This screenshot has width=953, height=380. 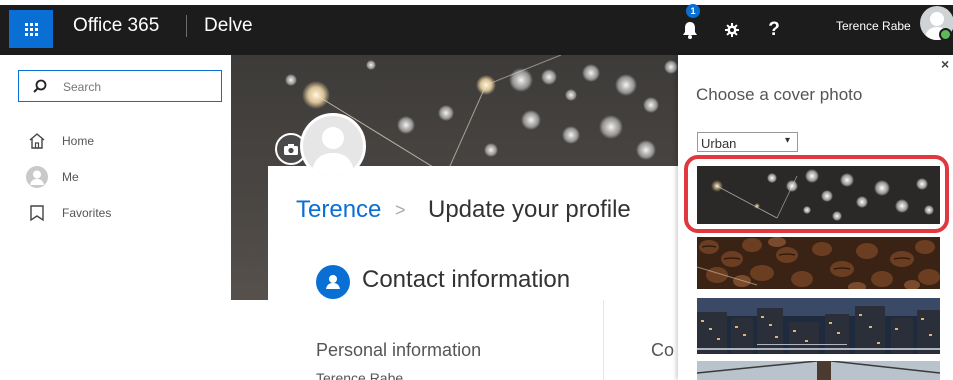 What do you see at coordinates (719, 143) in the screenshot?
I see `select-value: Urban` at bounding box center [719, 143].